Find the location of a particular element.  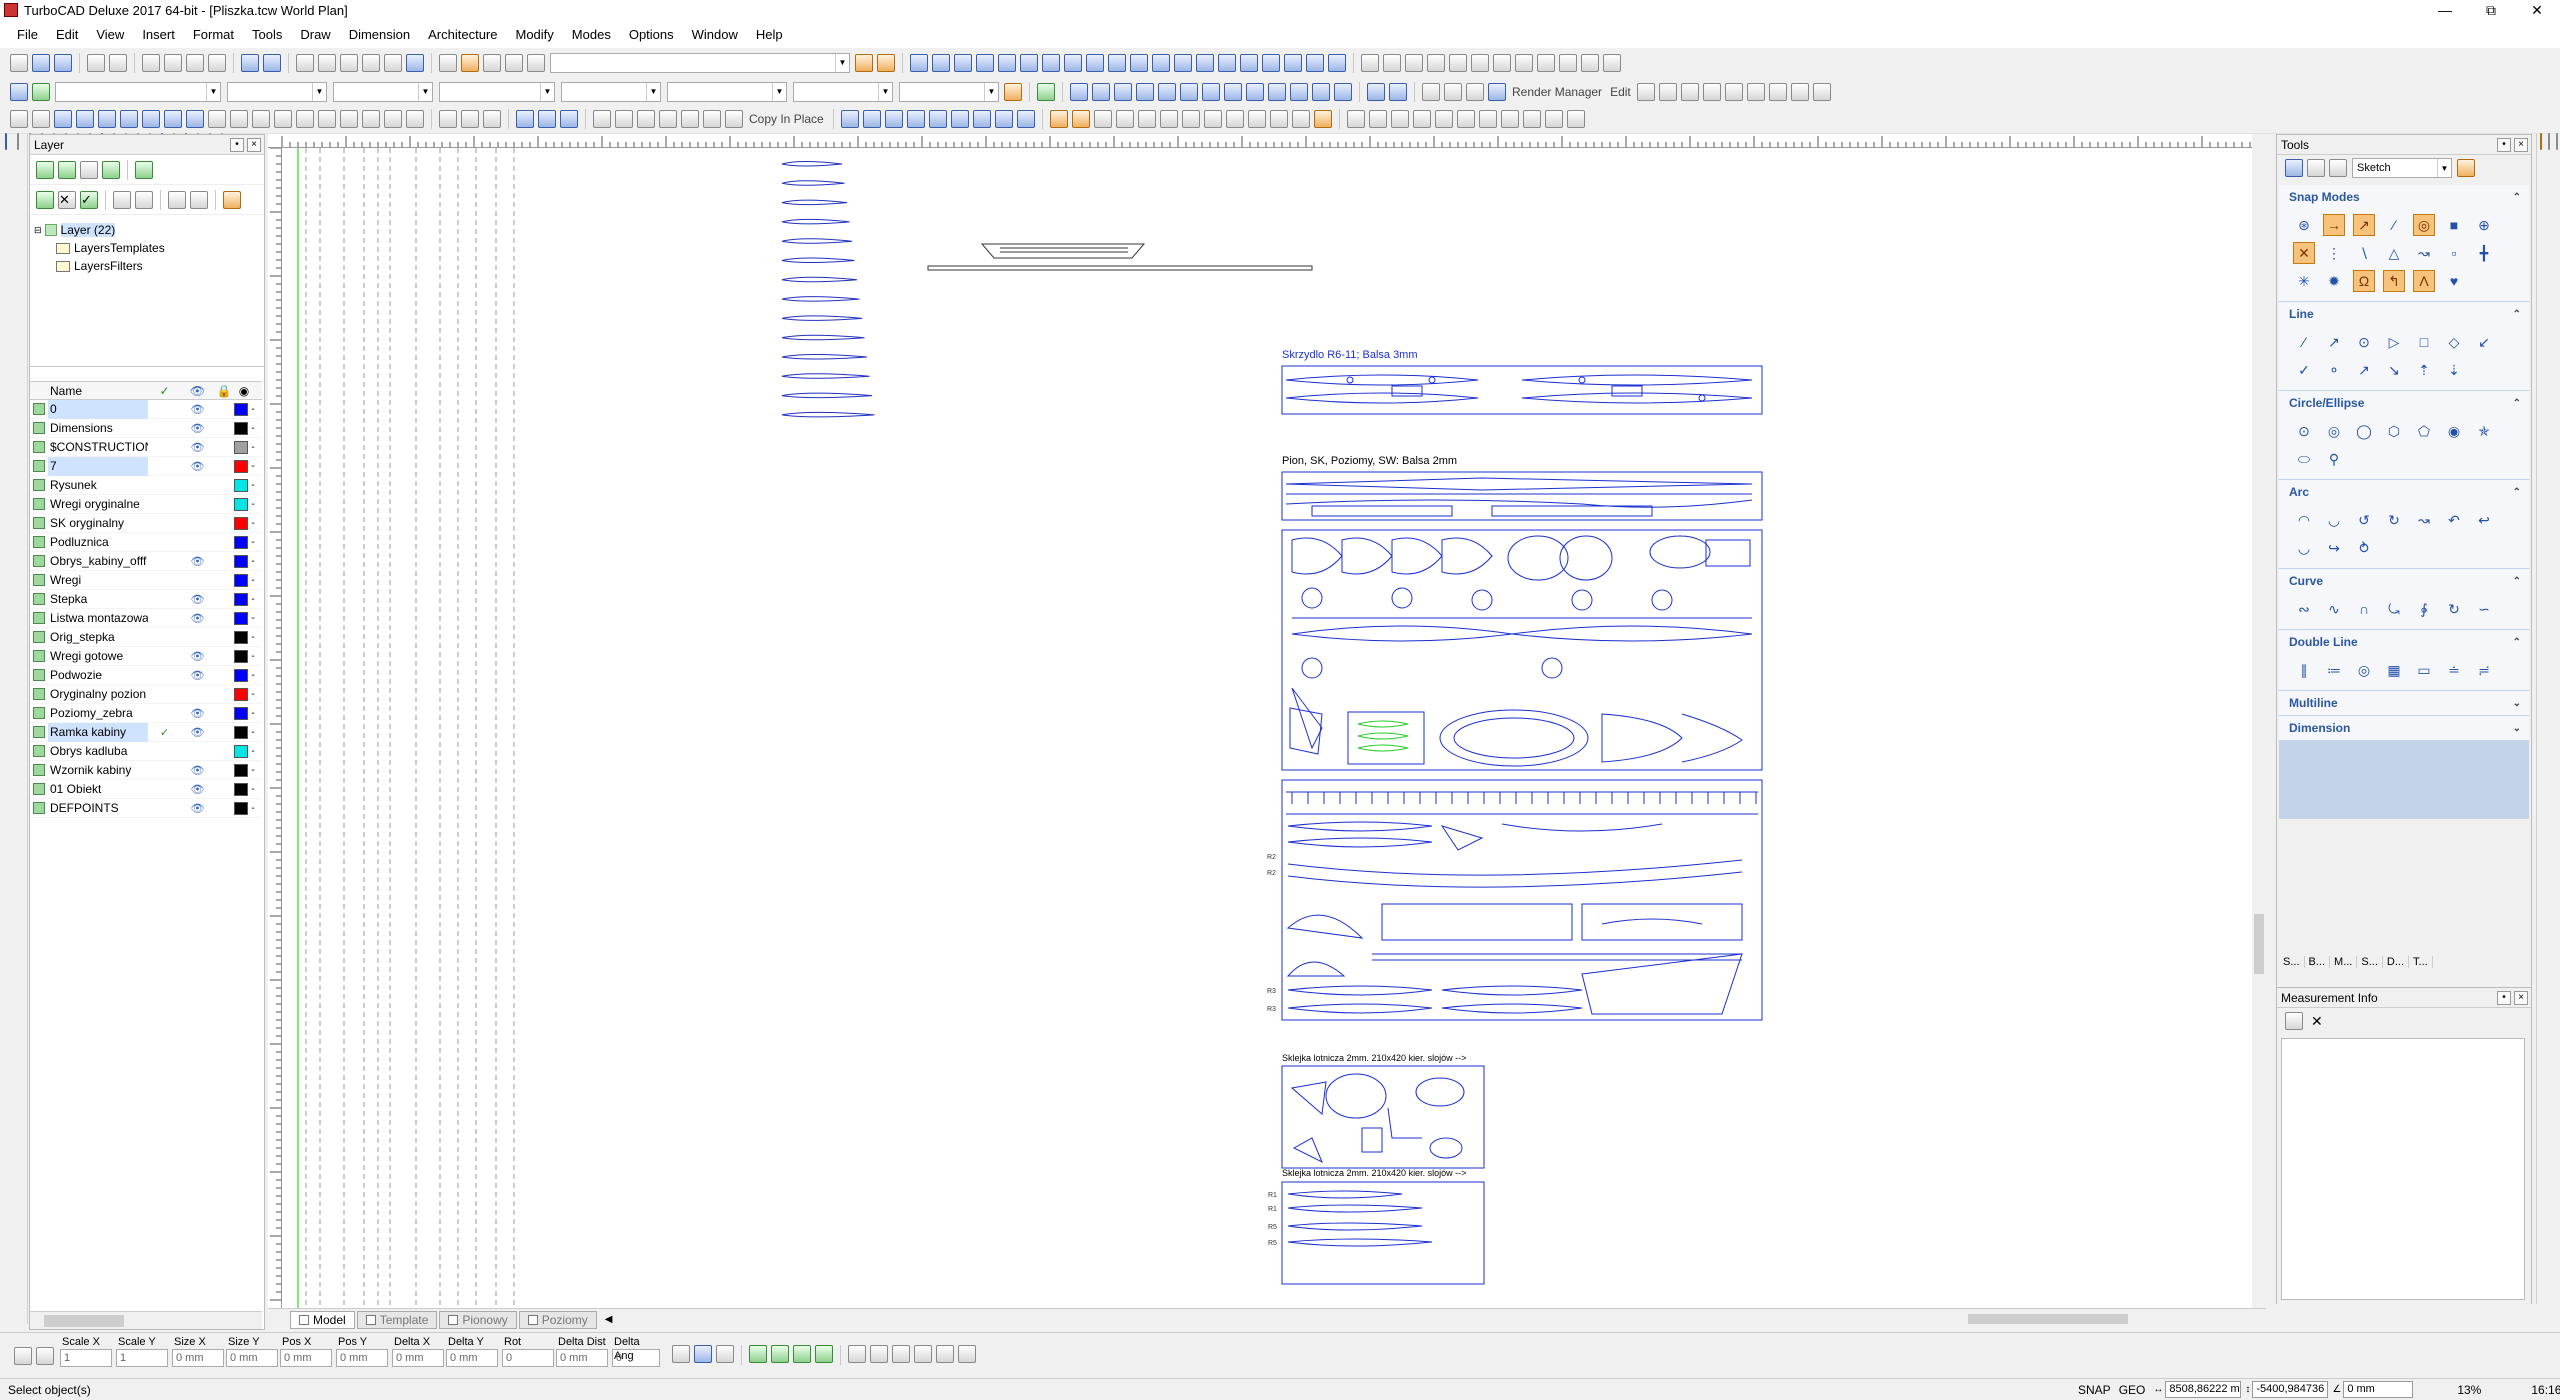

select-arrow-icon is located at coordinates (6, 141).